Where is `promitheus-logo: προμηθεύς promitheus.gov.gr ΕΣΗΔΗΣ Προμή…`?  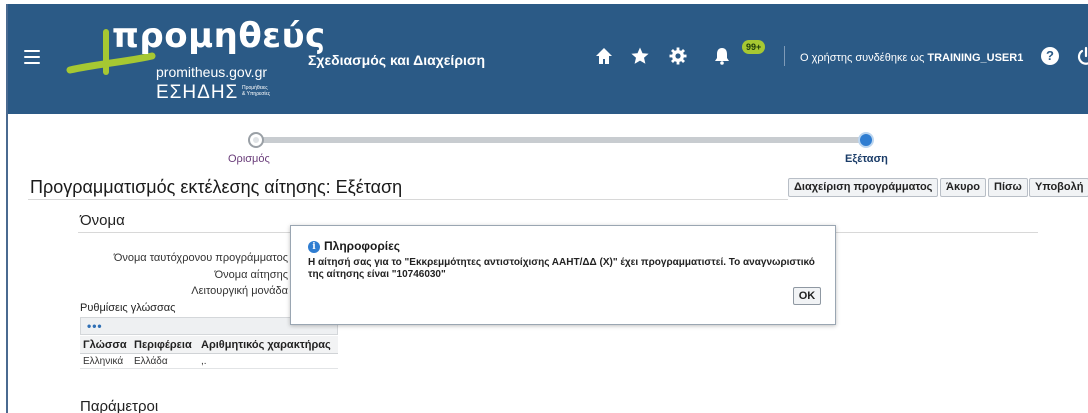
promitheus-logo: προμηθεύς promitheus.gov.gr ΕΣΗΔΗΣ Προμή… is located at coordinates (195, 60).